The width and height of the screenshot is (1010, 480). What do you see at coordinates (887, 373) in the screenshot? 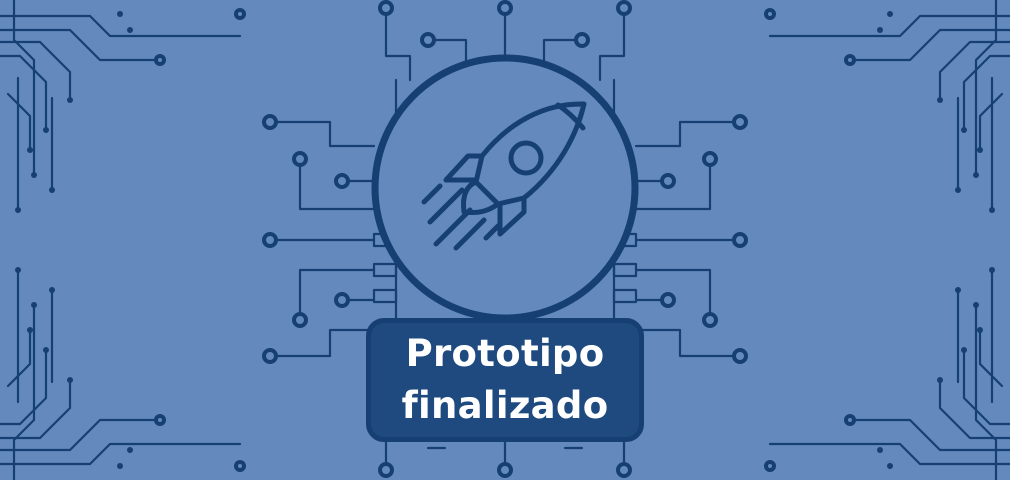
I see `bottom-right-corner-circuit` at bounding box center [887, 373].